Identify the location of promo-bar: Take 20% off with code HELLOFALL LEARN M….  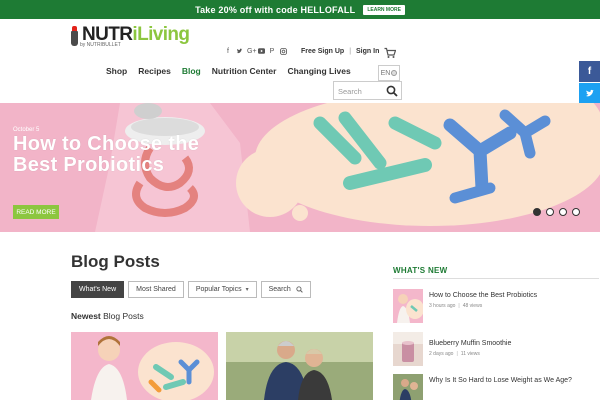
(300, 9).